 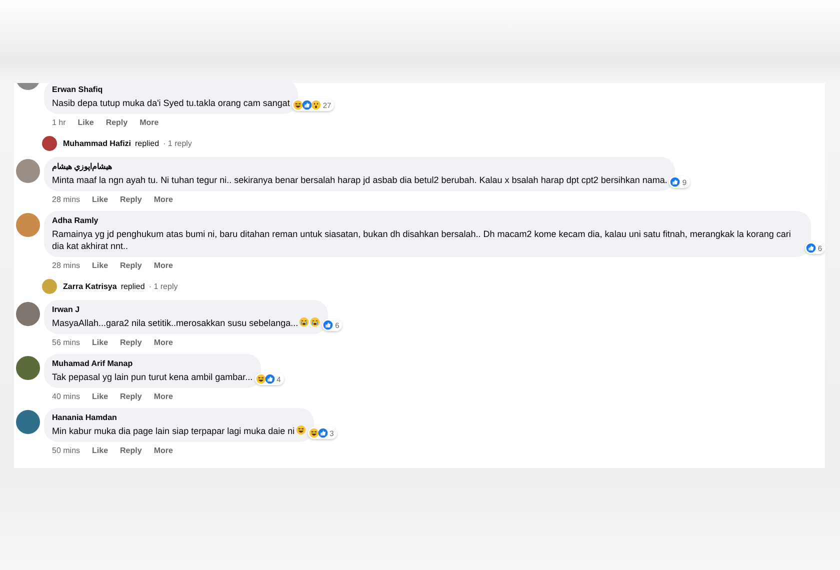 I want to click on reply-author: Muhammad Hafizi, so click(x=97, y=143).